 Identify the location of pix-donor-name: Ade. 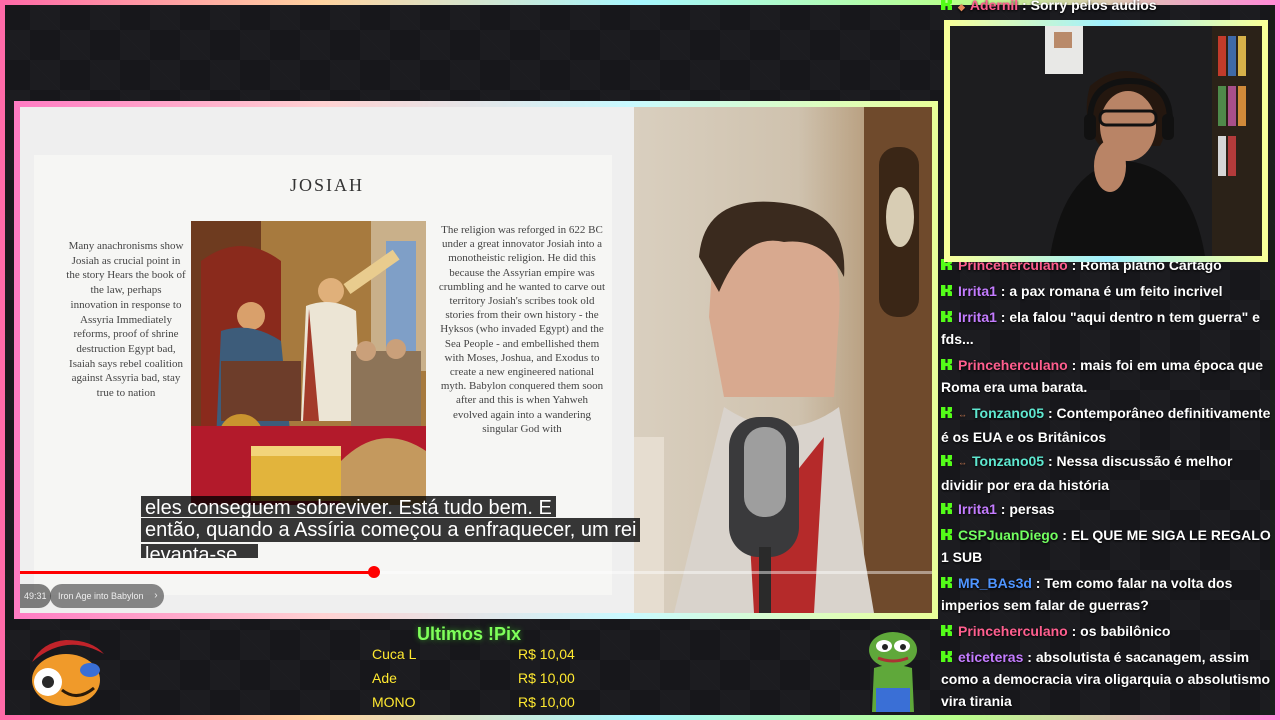
(384, 678).